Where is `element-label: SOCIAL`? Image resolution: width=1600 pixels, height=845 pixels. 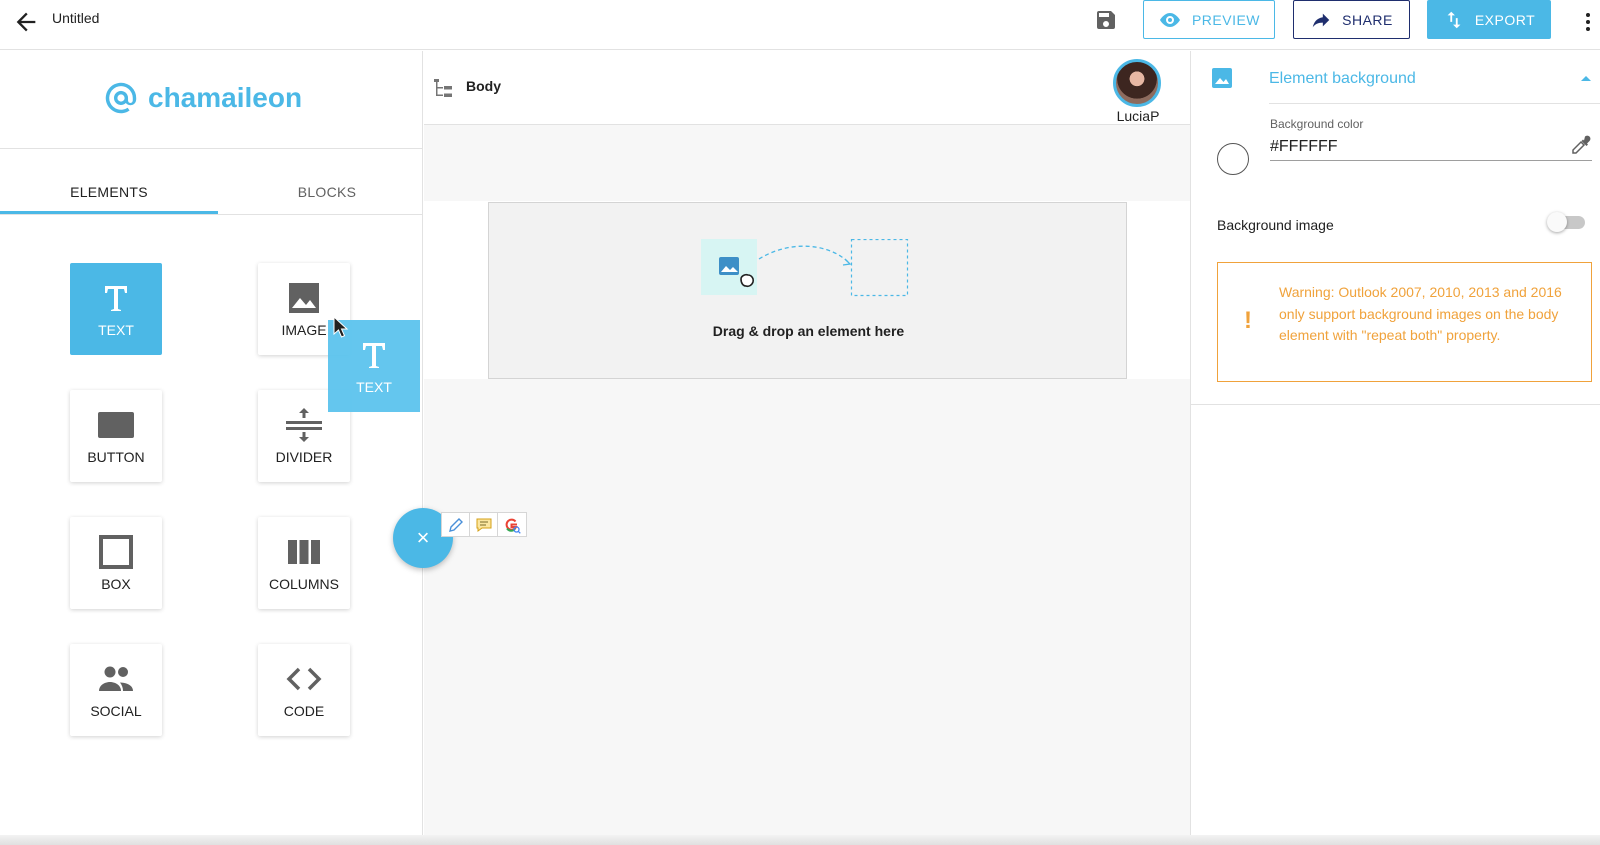 element-label: SOCIAL is located at coordinates (116, 711).